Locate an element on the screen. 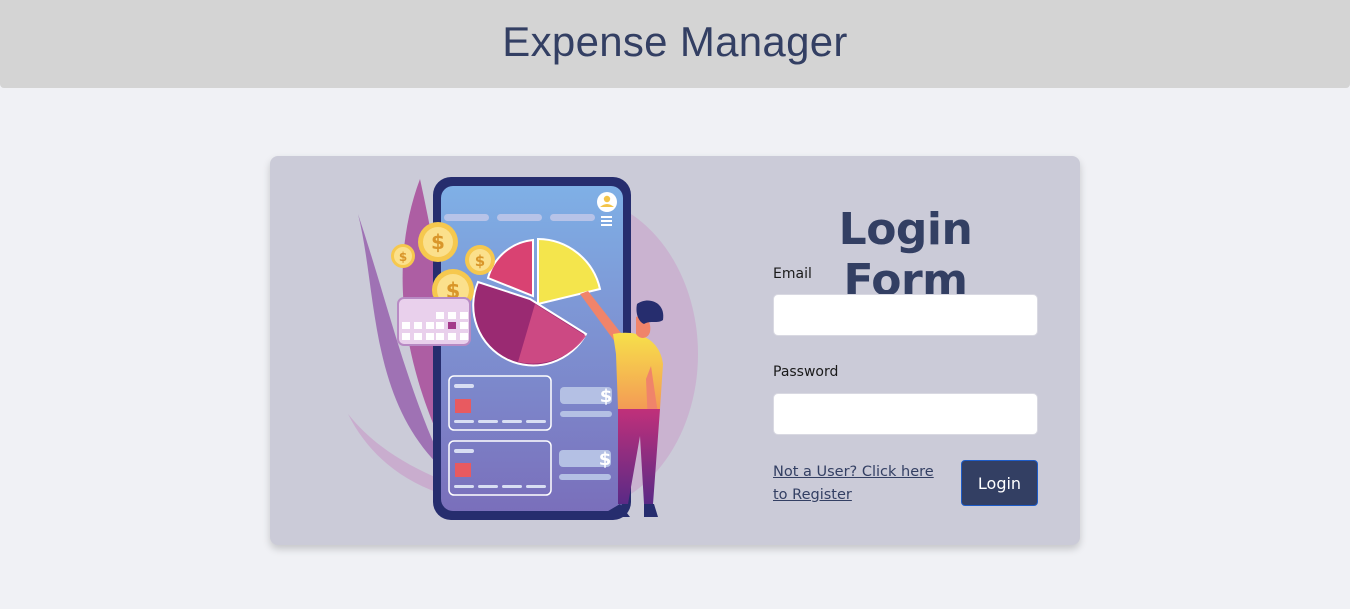  password-label: Password is located at coordinates (806, 372).